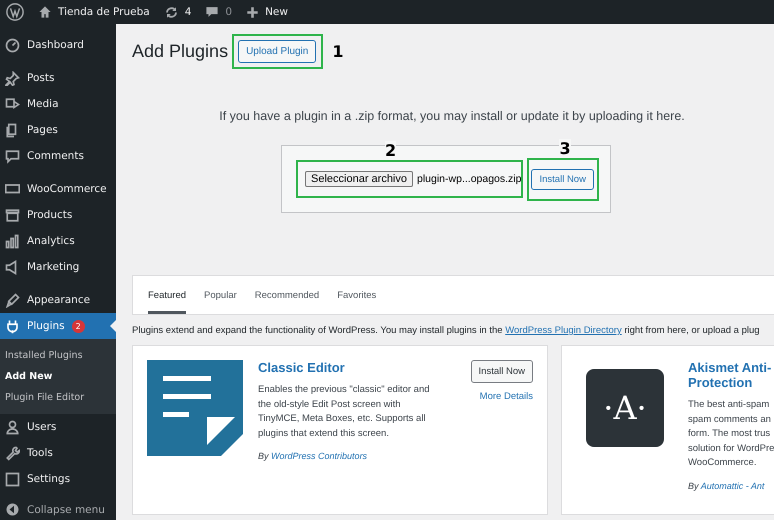 Image resolution: width=774 pixels, height=520 pixels. What do you see at coordinates (277, 51) in the screenshot?
I see `upload-plugin-button: Upload Plugin` at bounding box center [277, 51].